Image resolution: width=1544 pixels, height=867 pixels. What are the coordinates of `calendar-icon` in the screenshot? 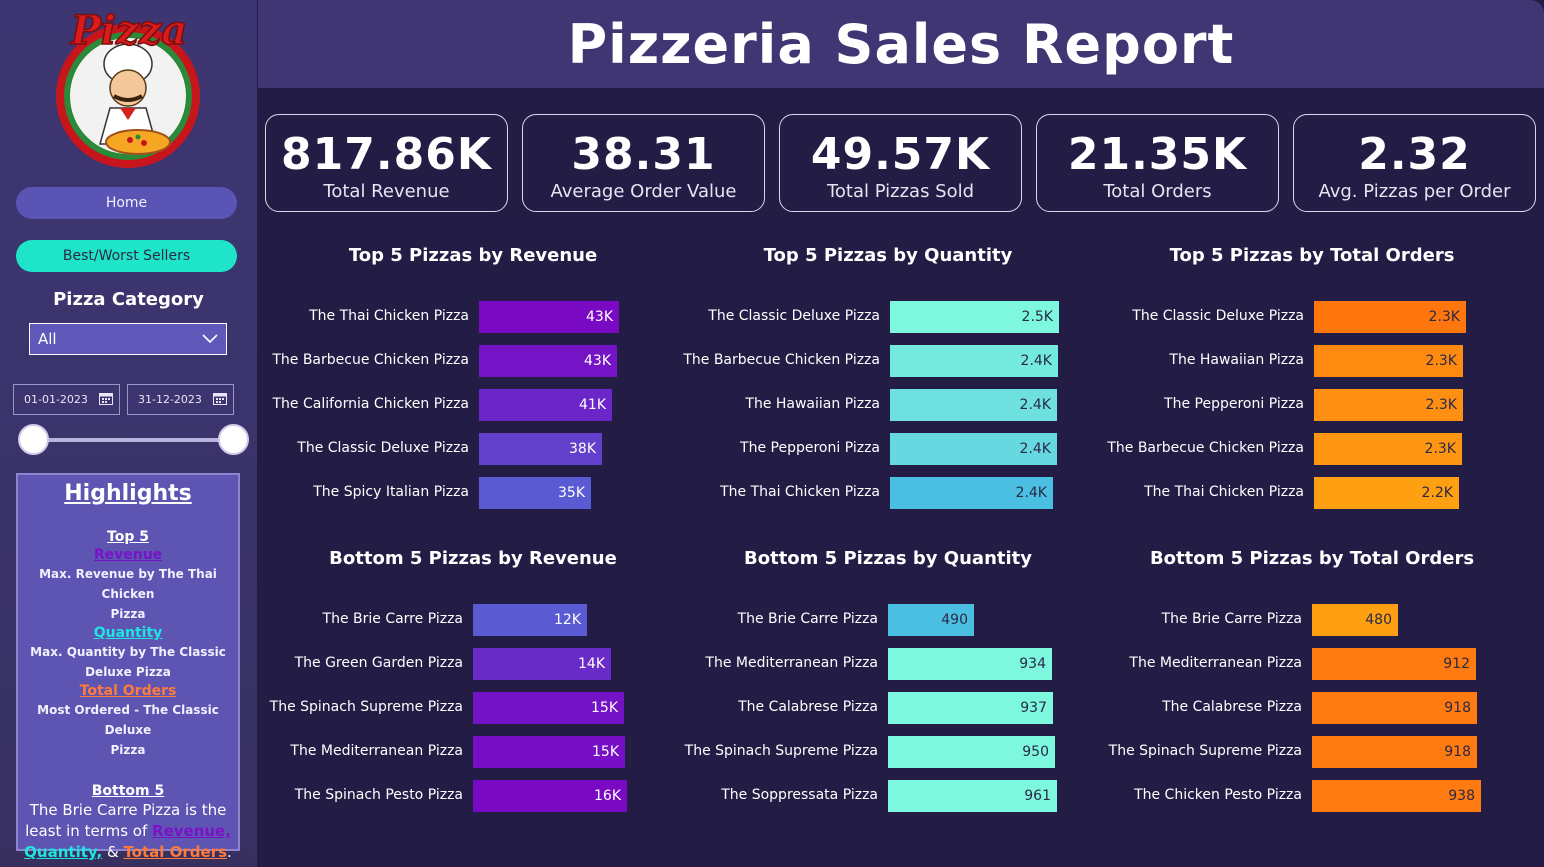 It's located at (106, 400).